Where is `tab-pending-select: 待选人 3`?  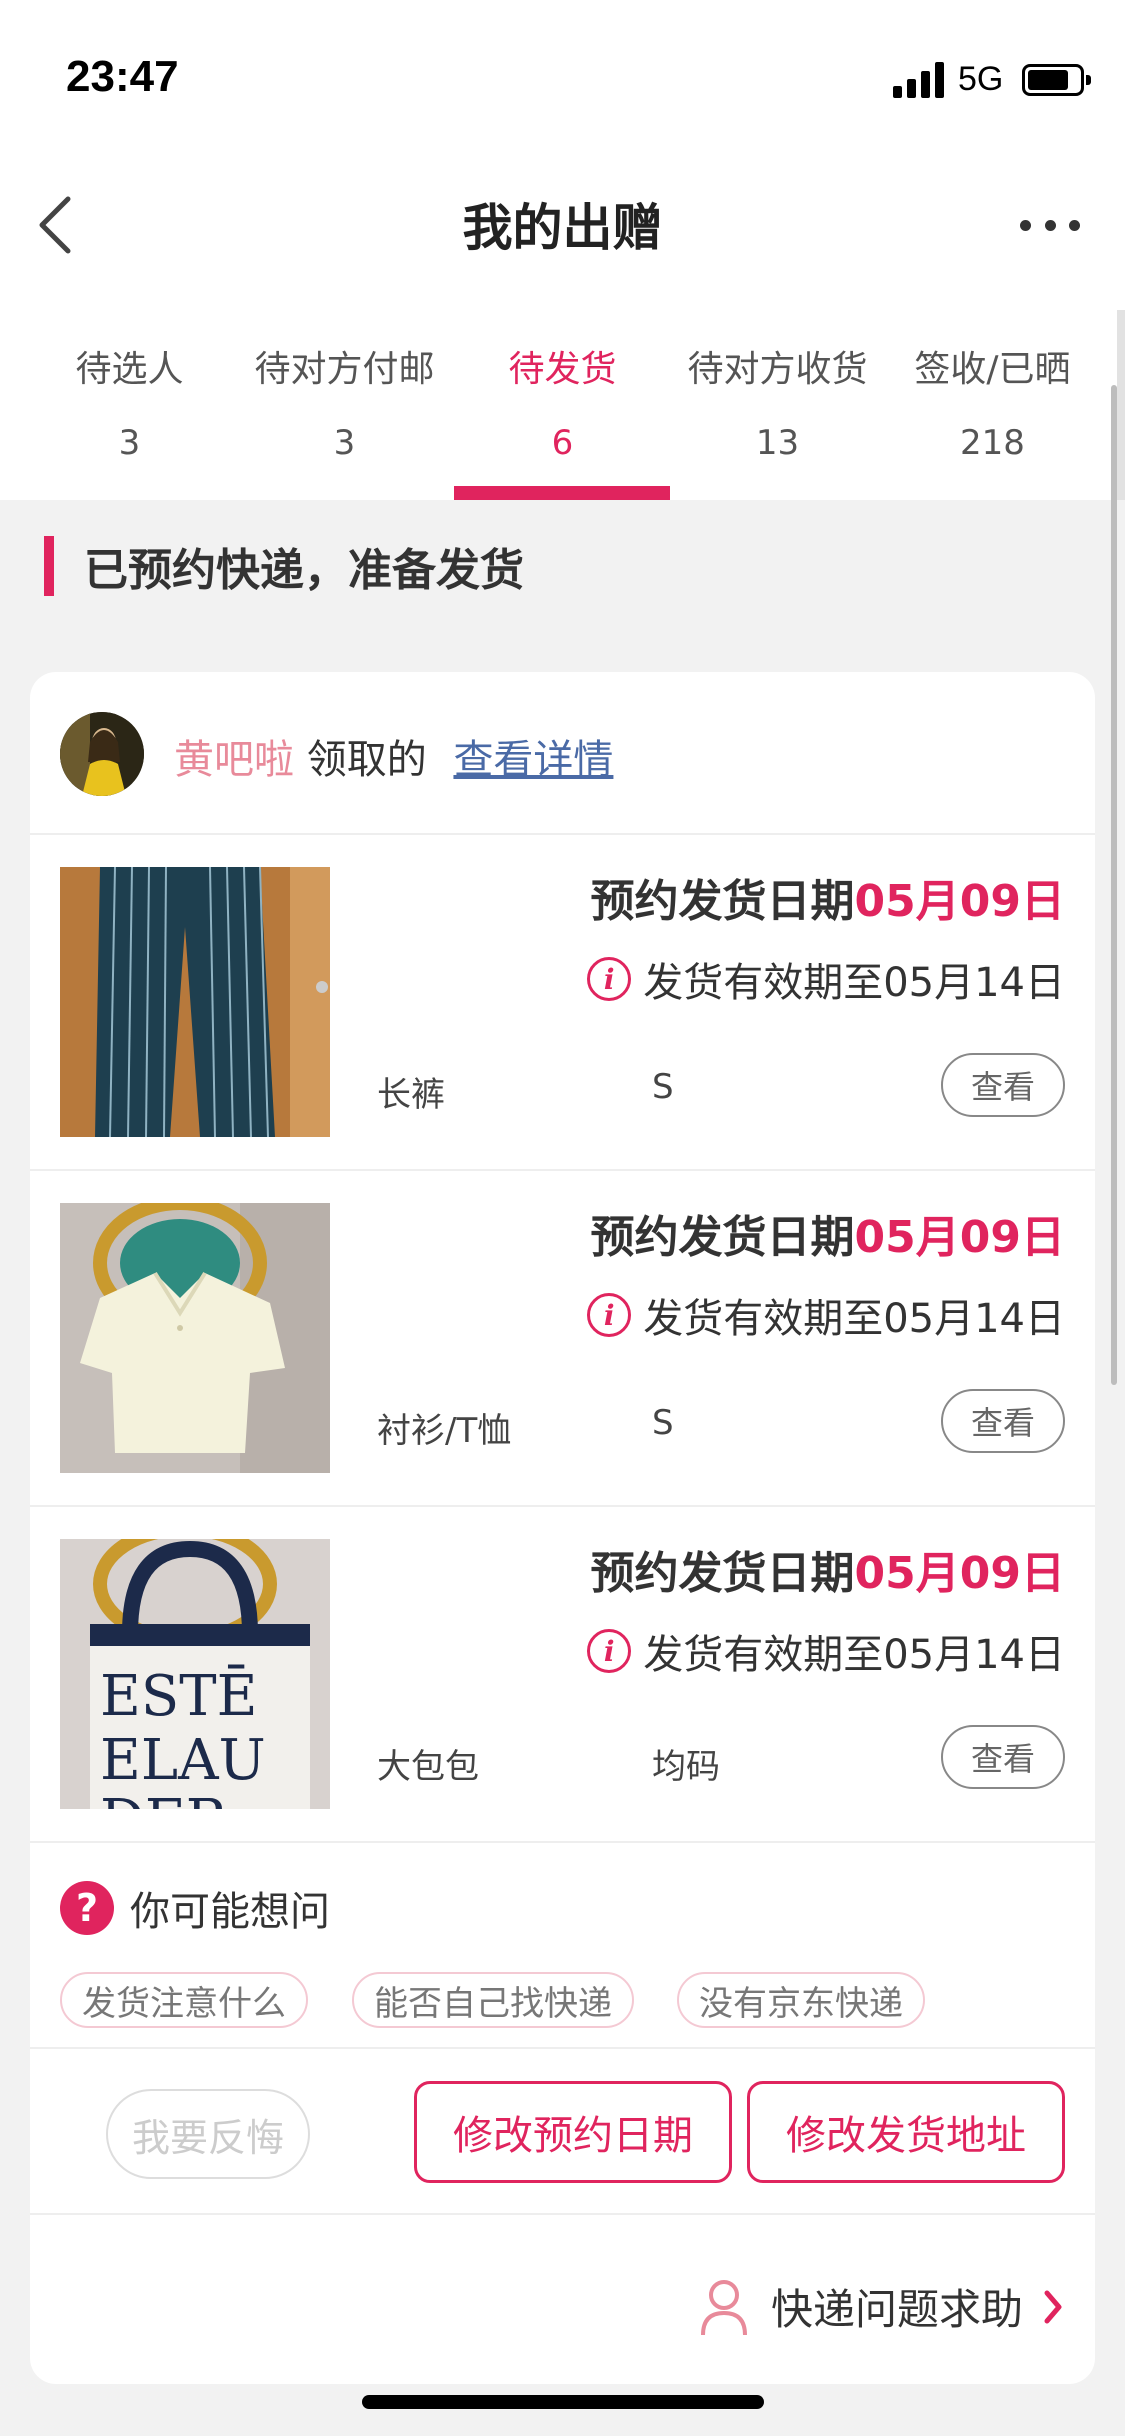 tab-pending-select: 待选人 3 is located at coordinates (129, 405).